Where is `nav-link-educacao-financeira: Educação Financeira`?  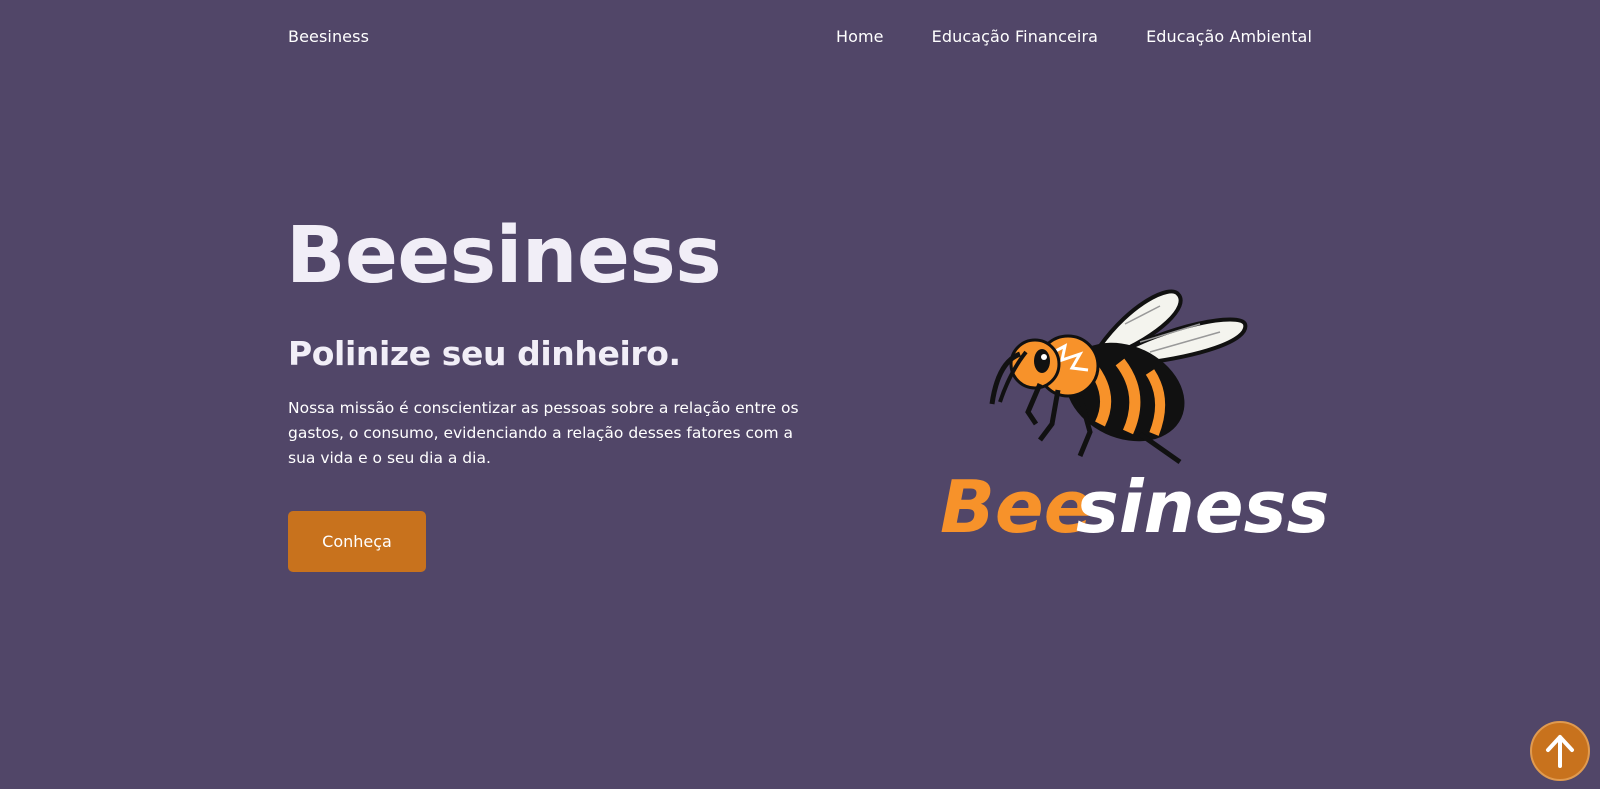 nav-link-educacao-financeira: Educação Financeira is located at coordinates (1015, 36).